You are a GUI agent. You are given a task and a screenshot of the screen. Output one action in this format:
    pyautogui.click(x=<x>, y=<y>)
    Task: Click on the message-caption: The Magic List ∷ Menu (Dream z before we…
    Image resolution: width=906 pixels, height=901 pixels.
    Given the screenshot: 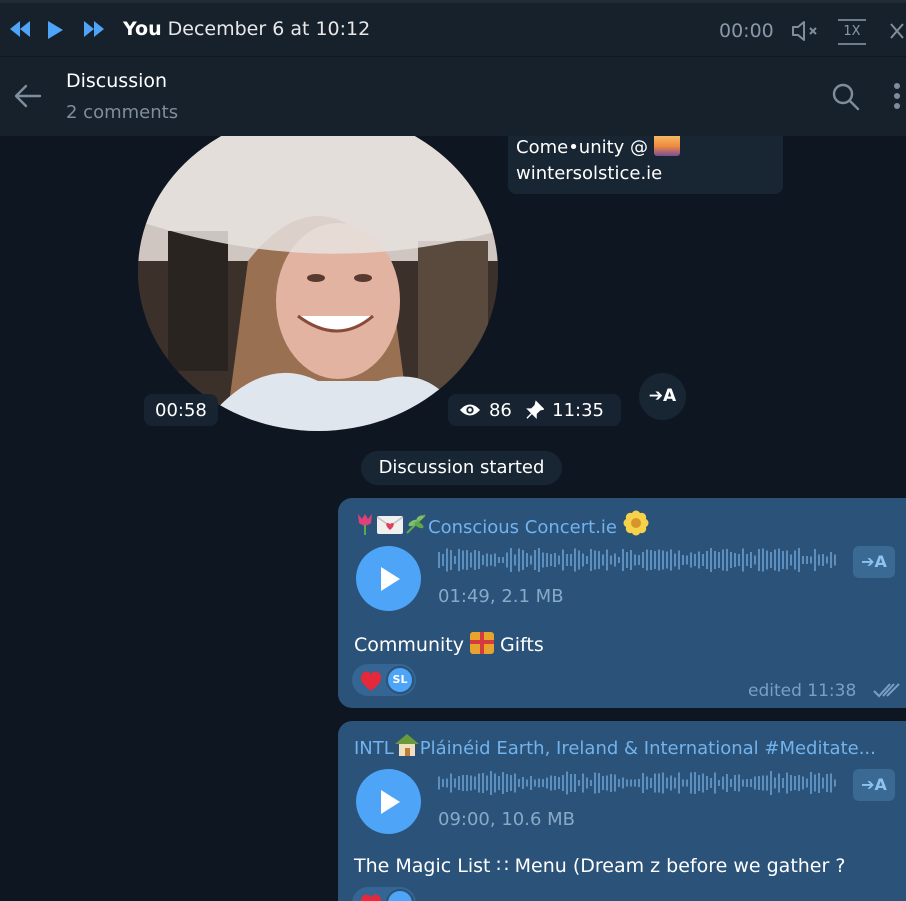 What is the action you would take?
    pyautogui.click(x=600, y=866)
    